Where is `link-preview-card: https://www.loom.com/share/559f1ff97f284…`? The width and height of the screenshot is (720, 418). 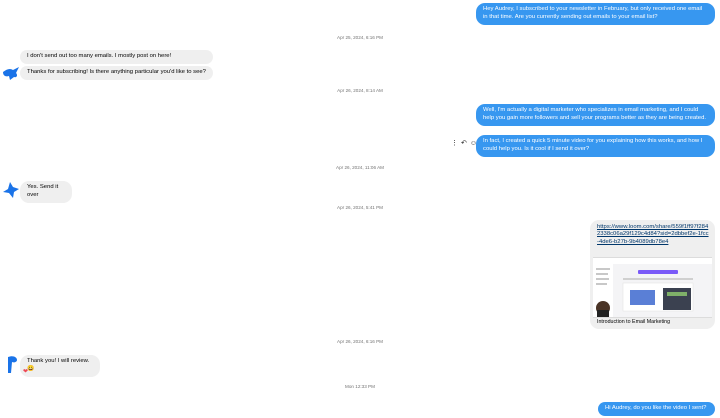
link-preview-card: https://www.loom.com/share/559f1ff97f284… is located at coordinates (652, 274).